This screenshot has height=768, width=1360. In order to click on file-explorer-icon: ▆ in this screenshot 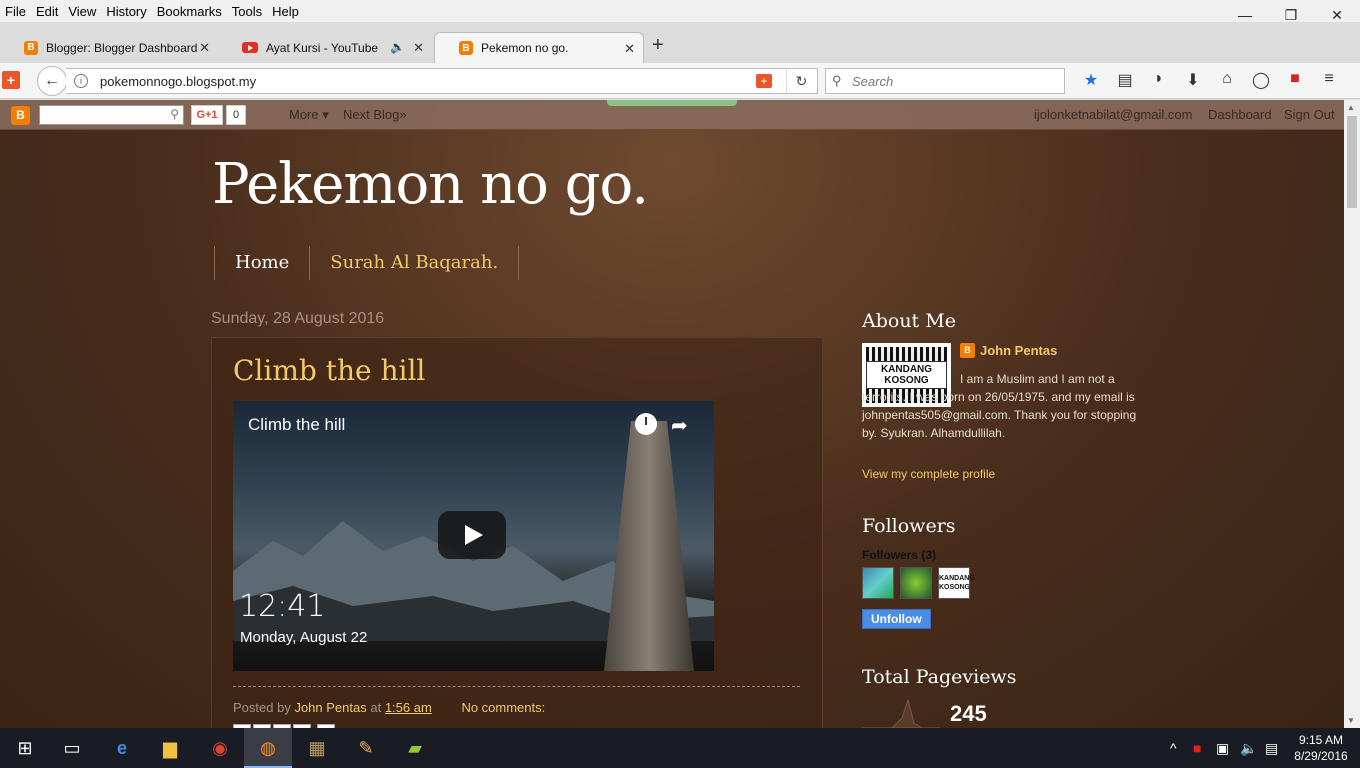, I will do `click(170, 748)`.